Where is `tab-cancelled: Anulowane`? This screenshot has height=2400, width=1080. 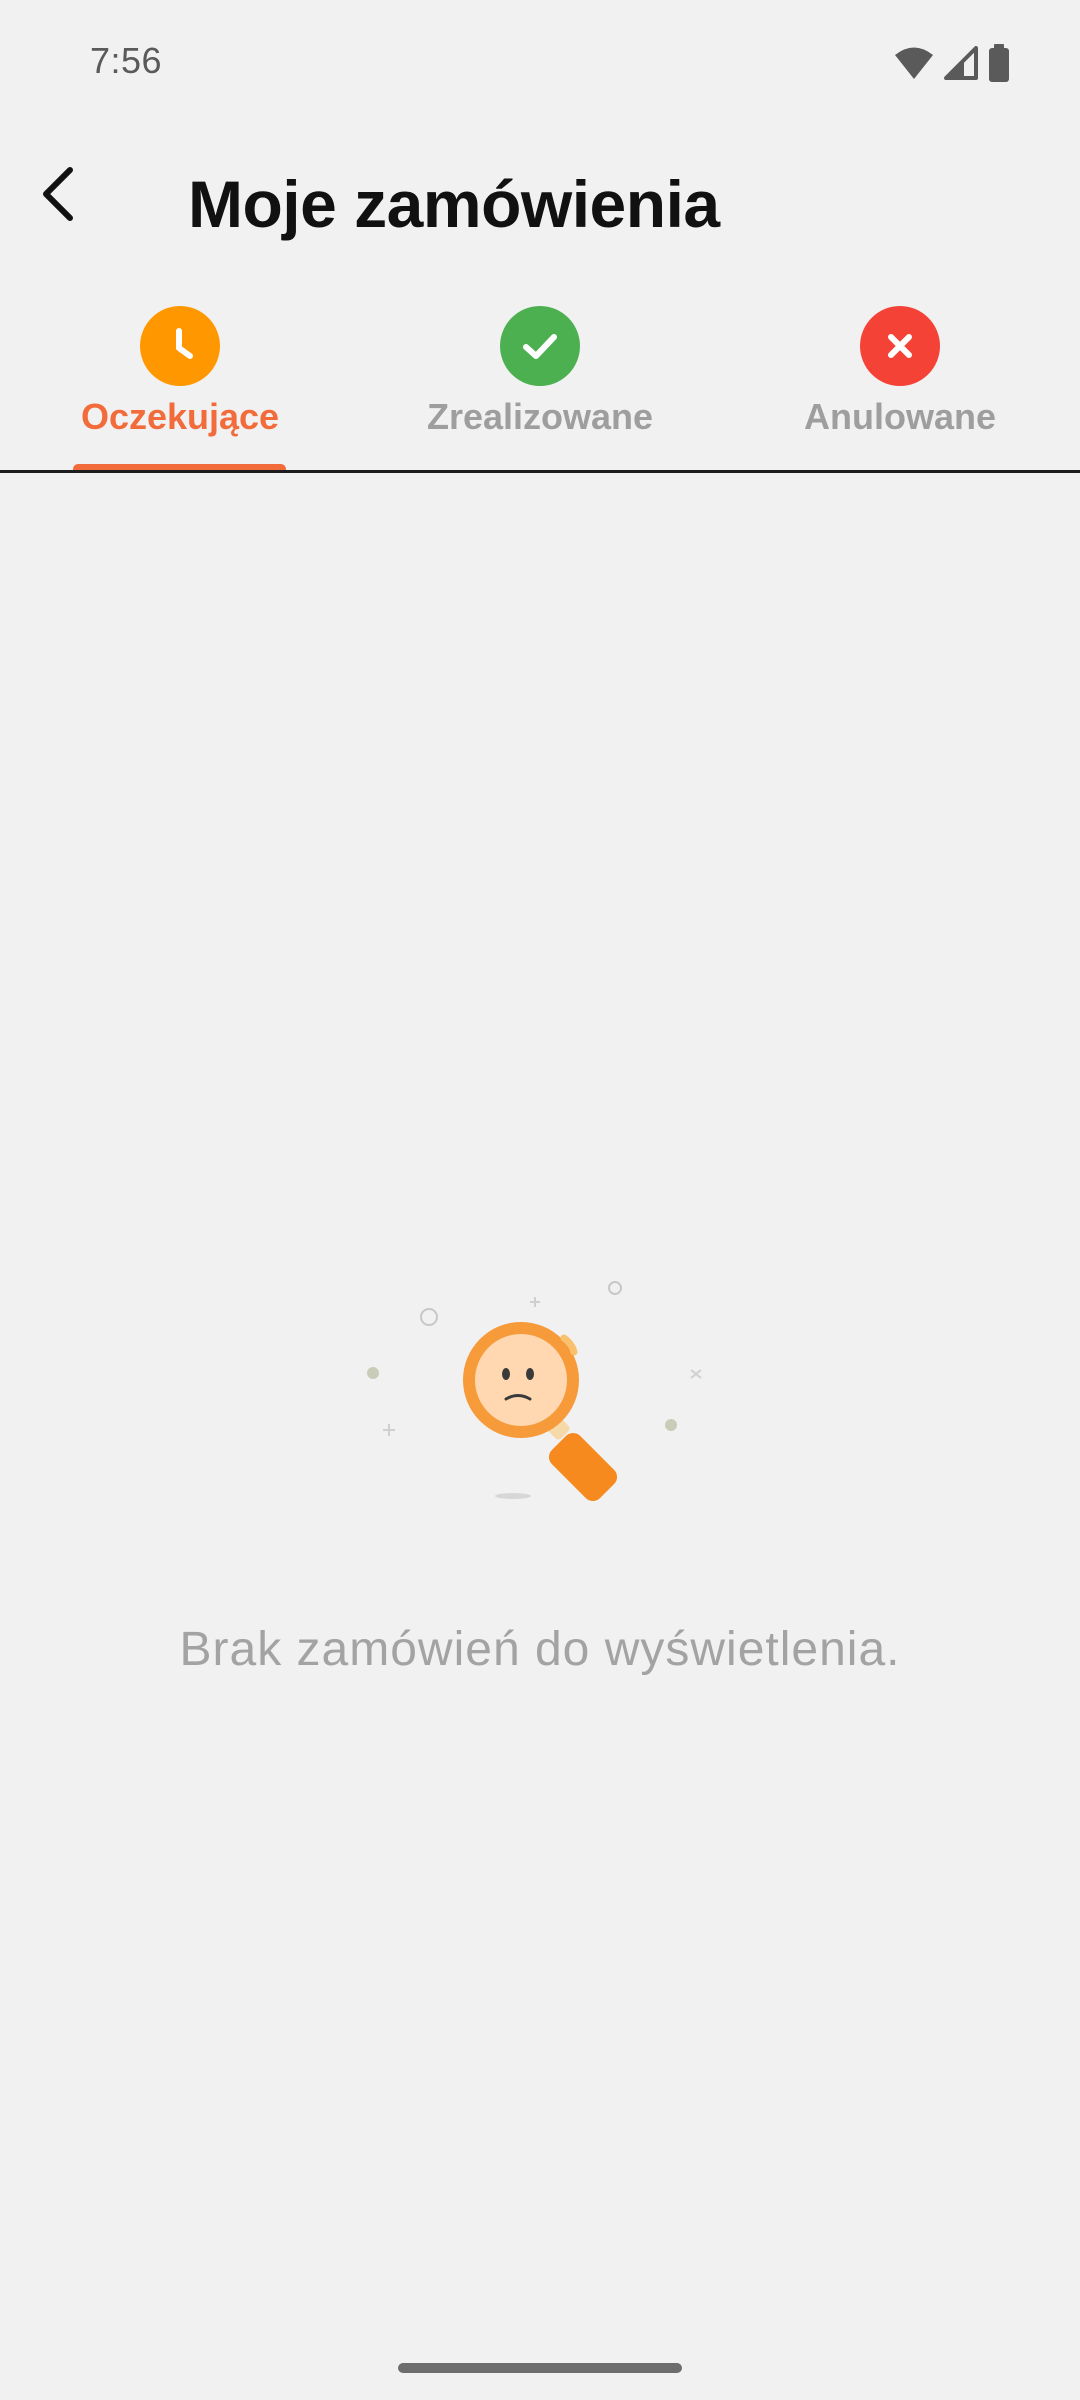 tab-cancelled: Anulowane is located at coordinates (900, 385).